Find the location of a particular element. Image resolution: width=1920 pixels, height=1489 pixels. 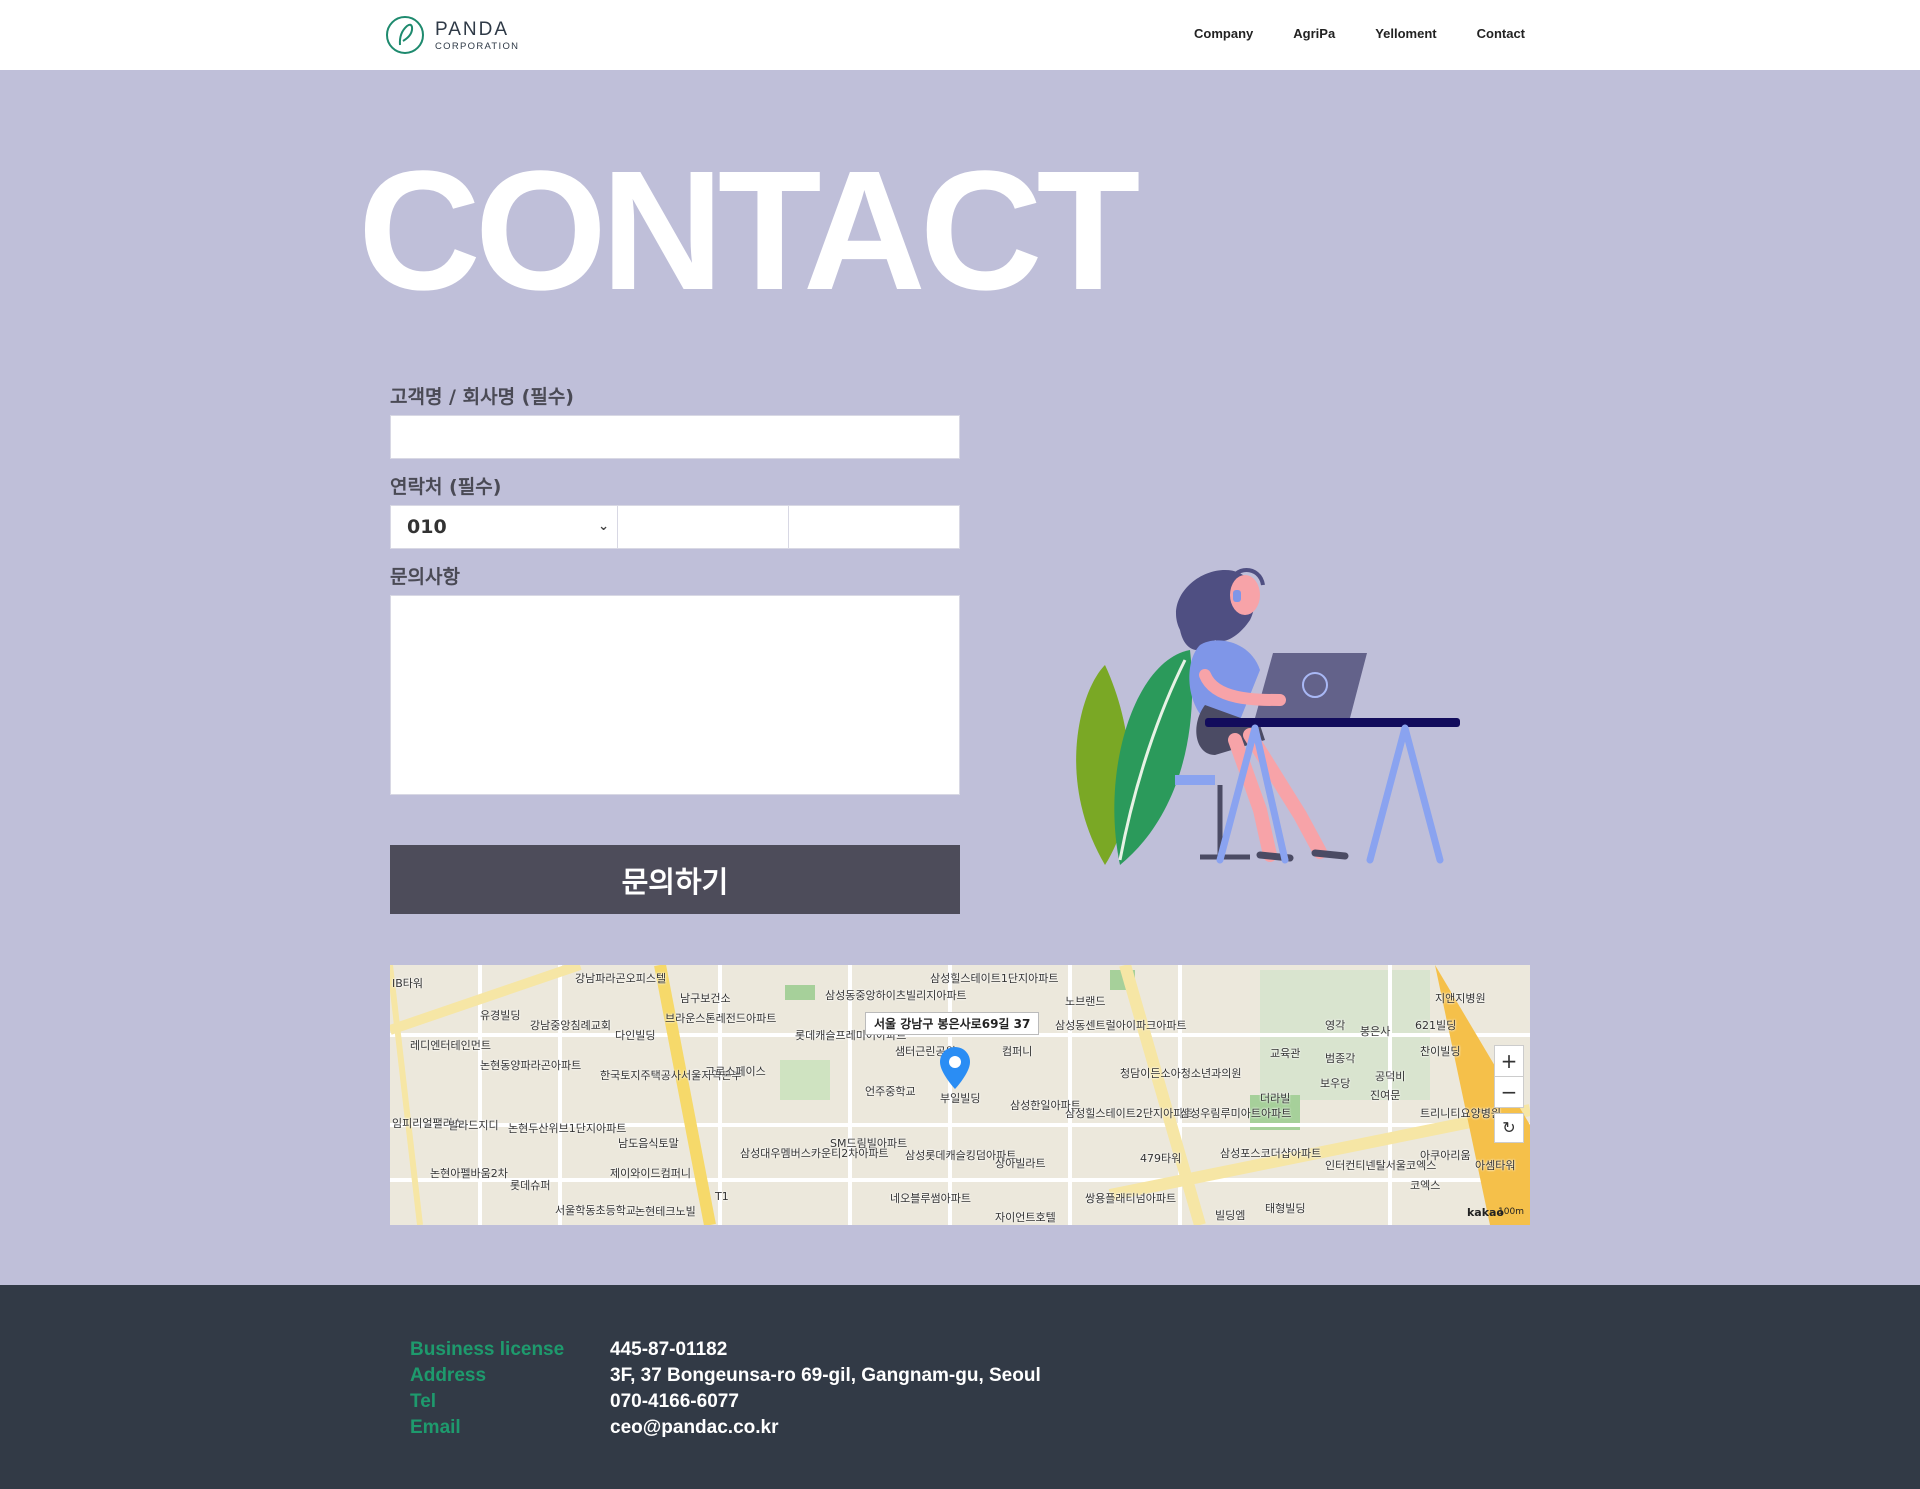

chevron-down-icon: ⌄ is located at coordinates (603, 526).